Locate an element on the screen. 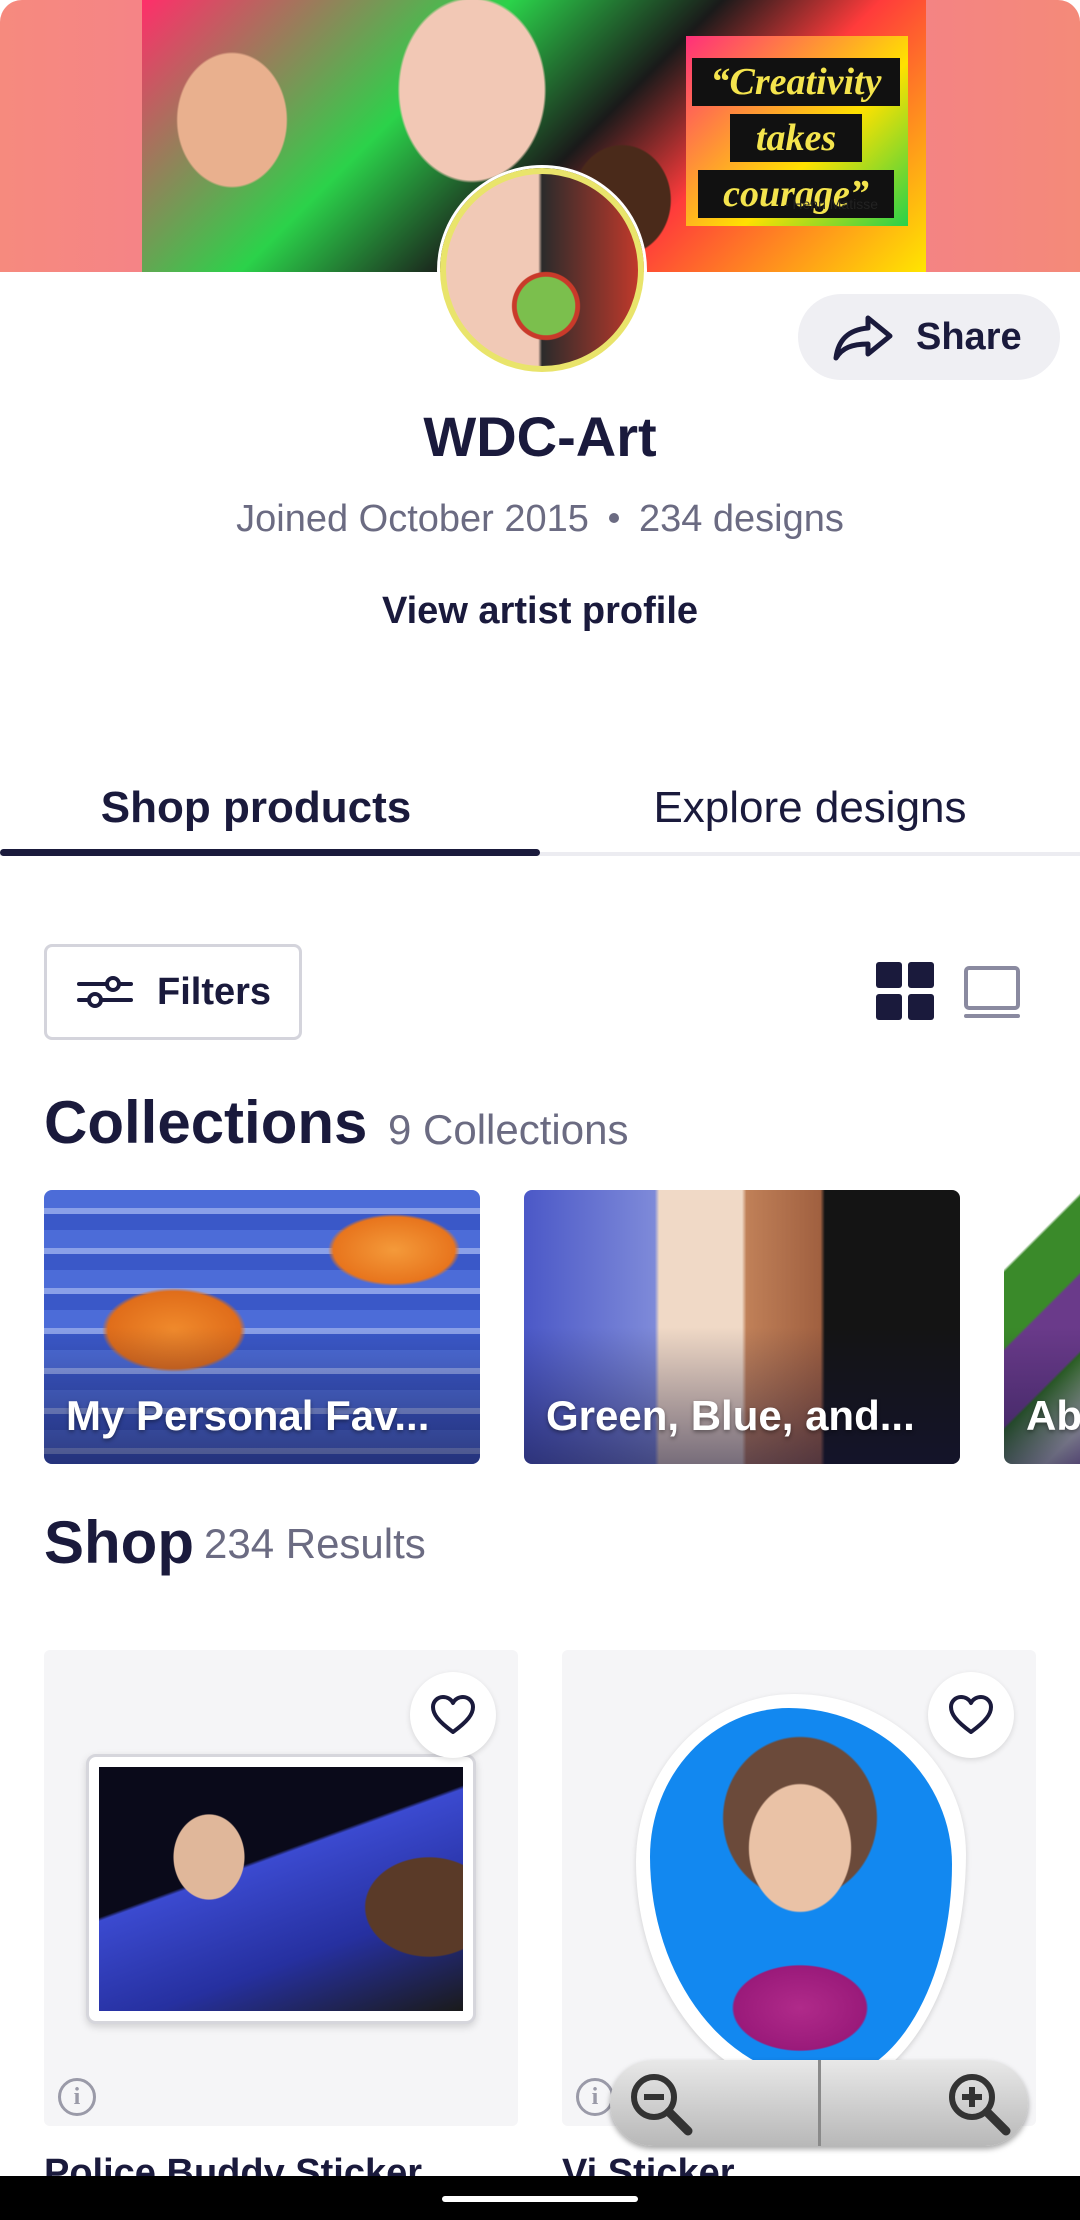 Image resolution: width=1080 pixels, height=2220 pixels. collection-card: Ab is located at coordinates (1042, 1327).